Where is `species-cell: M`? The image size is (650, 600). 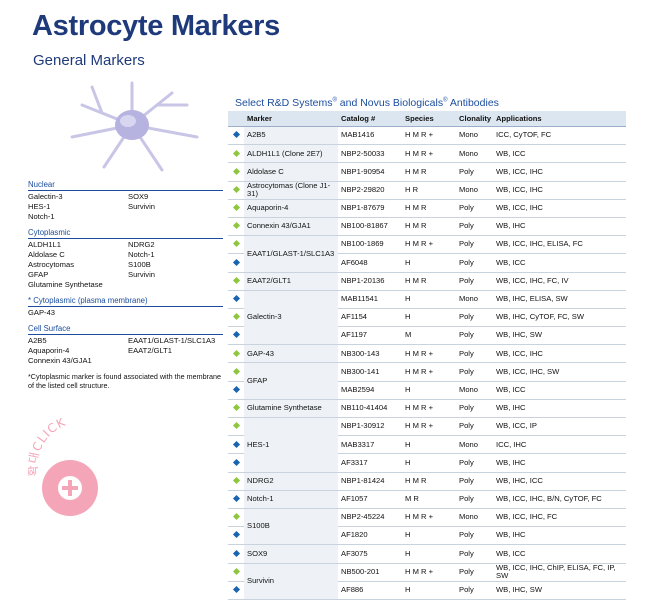
species-cell: M is located at coordinates (429, 336).